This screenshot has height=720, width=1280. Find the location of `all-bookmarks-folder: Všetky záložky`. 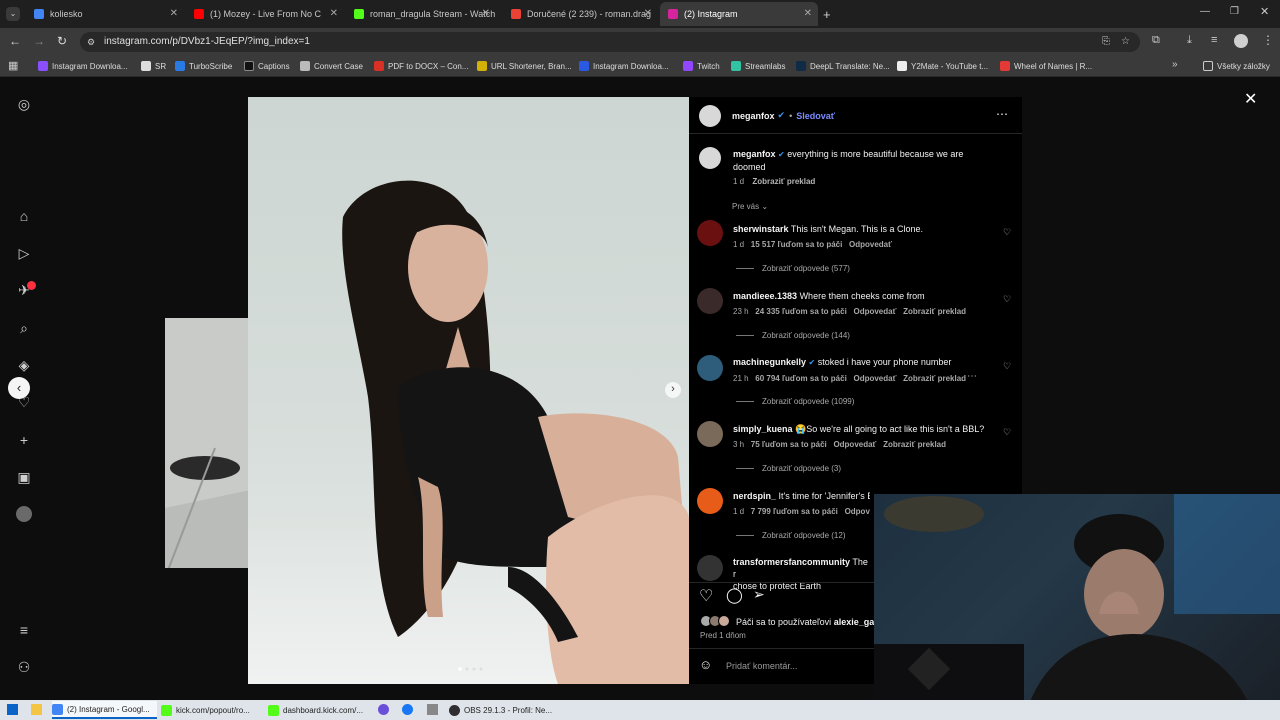

all-bookmarks-folder: Všetky záložky is located at coordinates (1236, 66).